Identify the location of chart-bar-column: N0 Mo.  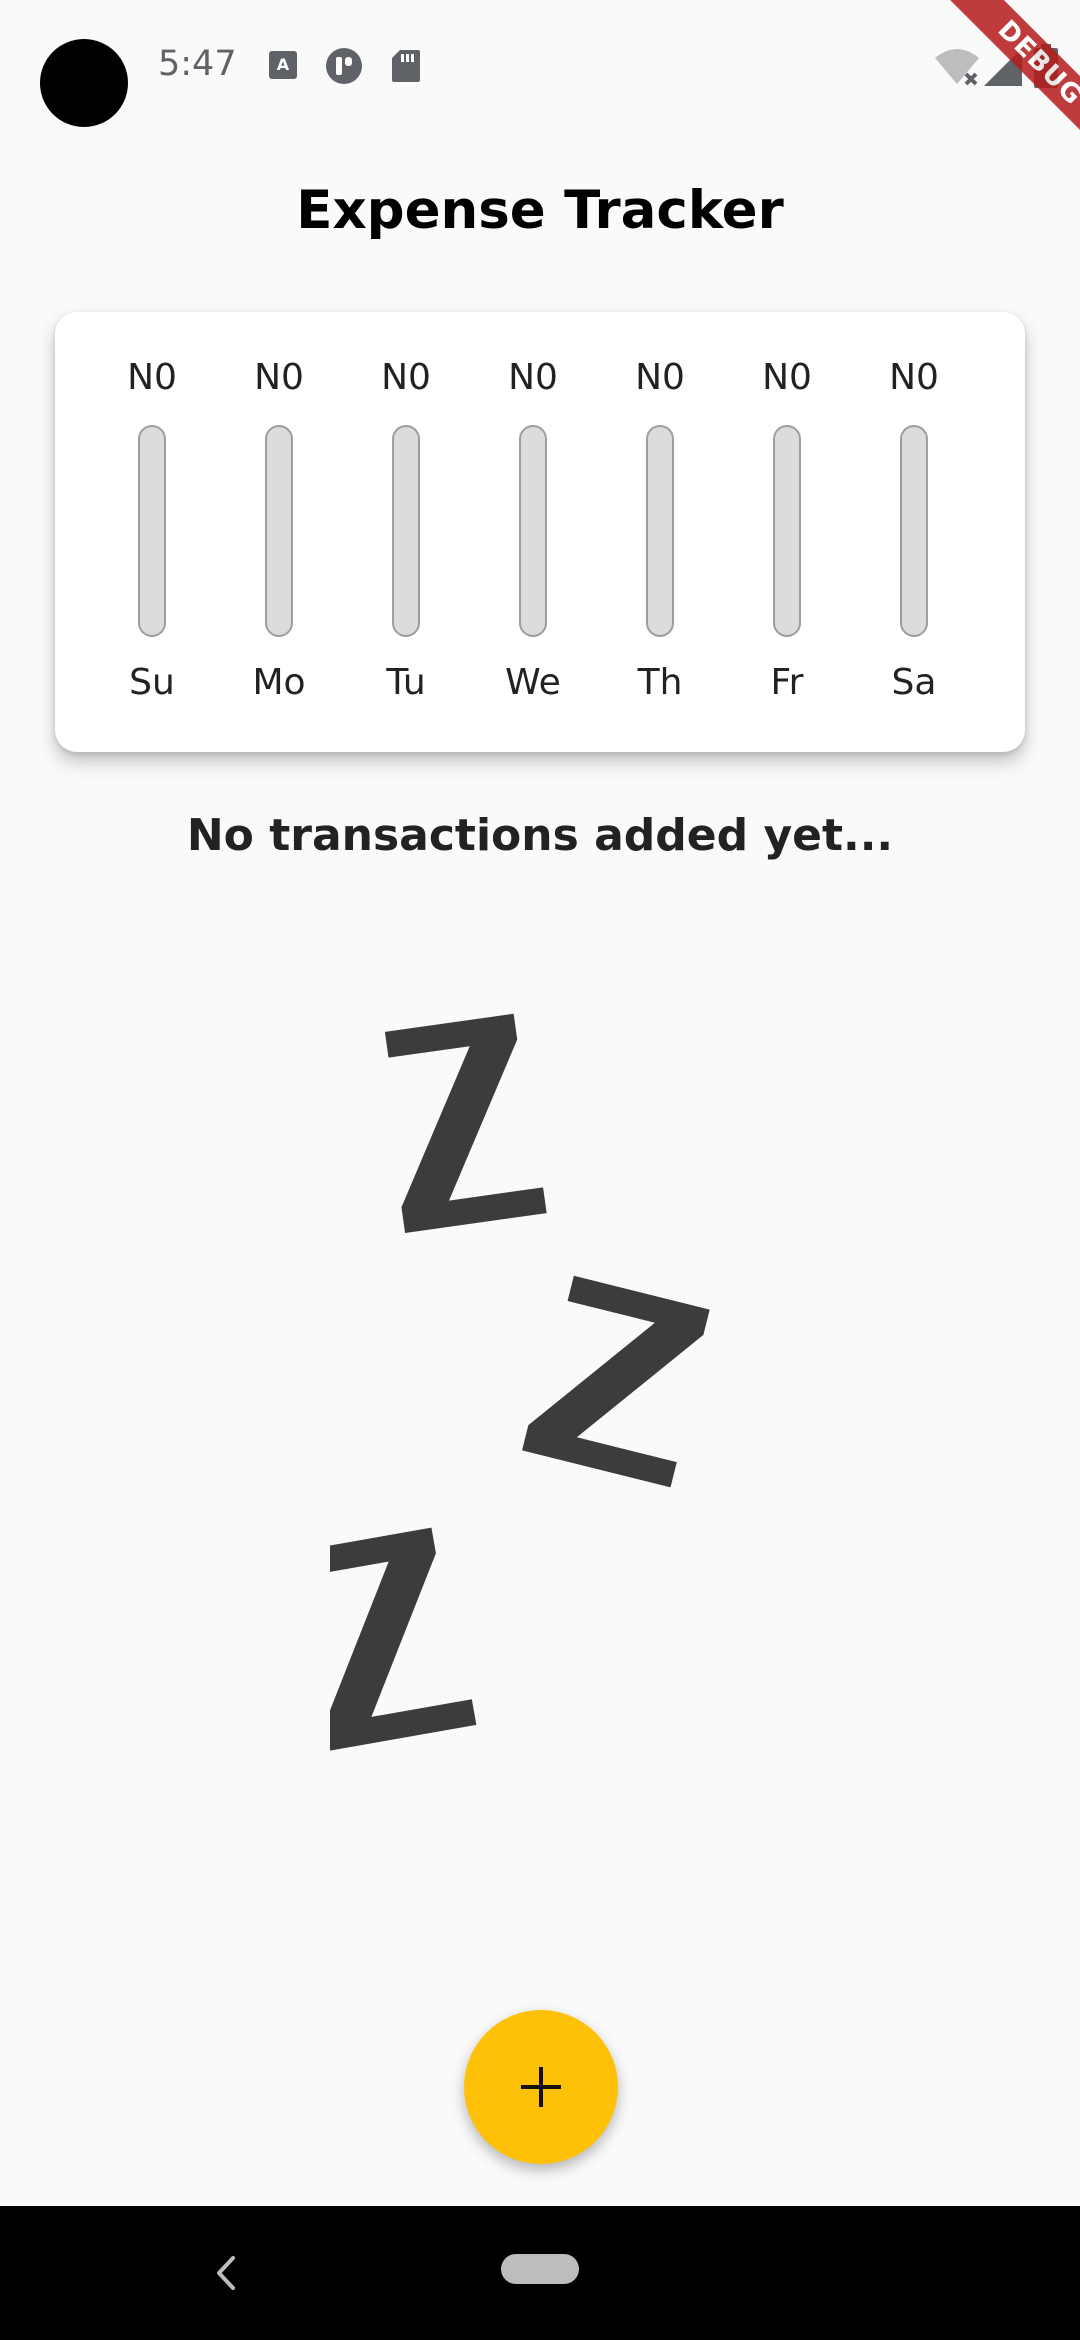
(279, 532).